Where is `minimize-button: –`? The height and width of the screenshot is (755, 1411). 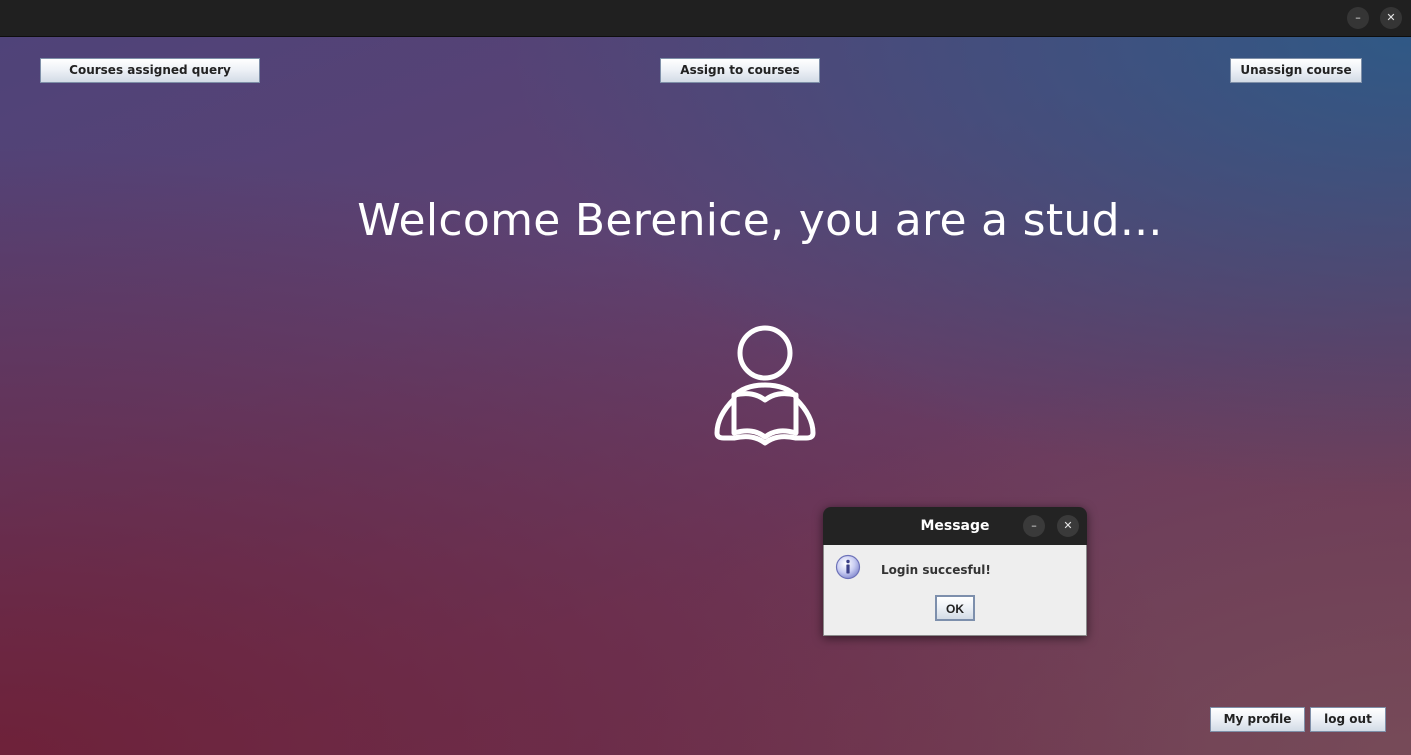 minimize-button: – is located at coordinates (1358, 18).